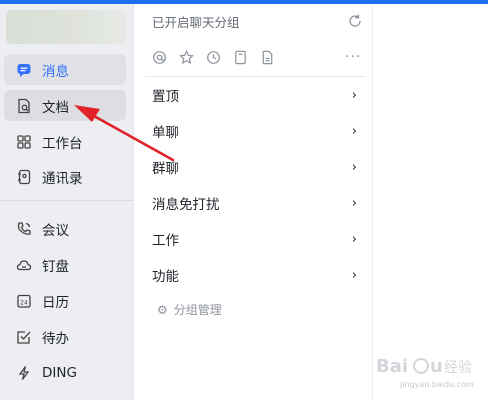  Describe the element at coordinates (62, 143) in the screenshot. I see `sidebar-item-label: 工作台` at that location.